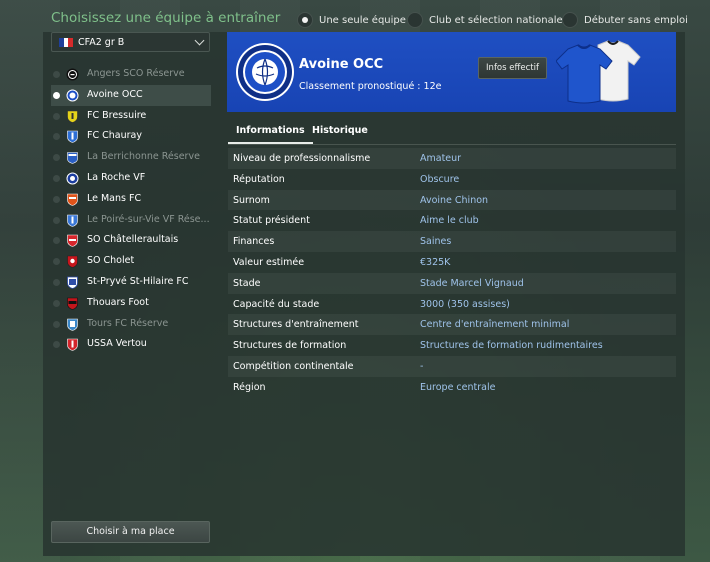 Image resolution: width=710 pixels, height=562 pixels. What do you see at coordinates (636, 20) in the screenshot?
I see `mode-option-label: Débuter sans emploi` at bounding box center [636, 20].